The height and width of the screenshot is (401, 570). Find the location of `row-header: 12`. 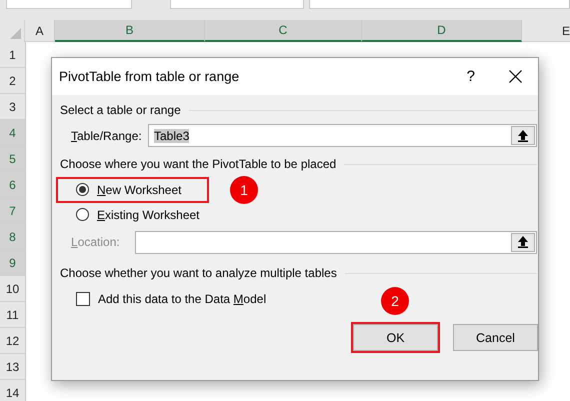

row-header: 12 is located at coordinates (12, 341).